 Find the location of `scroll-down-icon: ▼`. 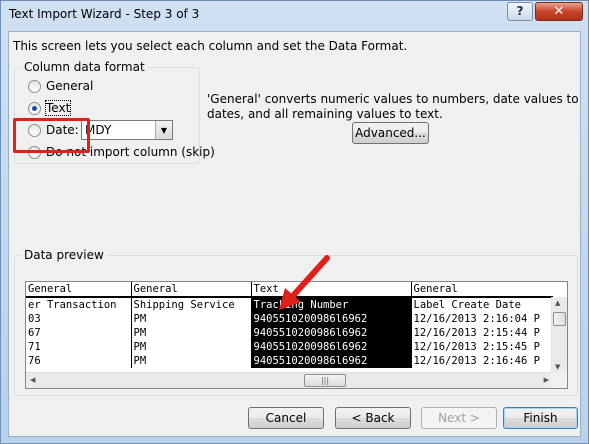

scroll-down-icon: ▼ is located at coordinates (557, 367).